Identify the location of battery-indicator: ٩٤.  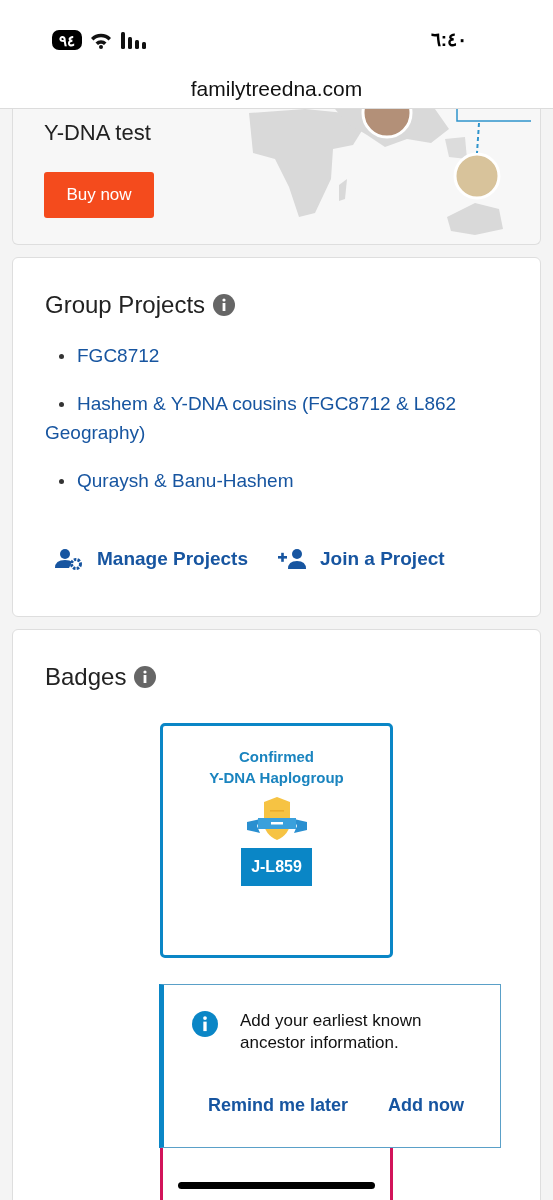
(67, 40).